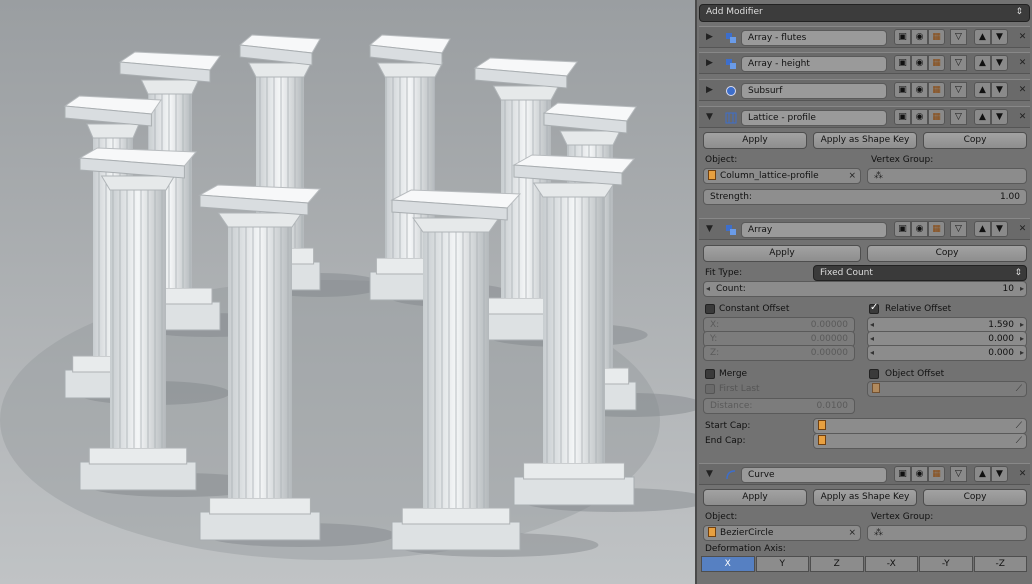  What do you see at coordinates (782, 533) in the screenshot?
I see `curve-object-field: BezierCircle ⨯` at bounding box center [782, 533].